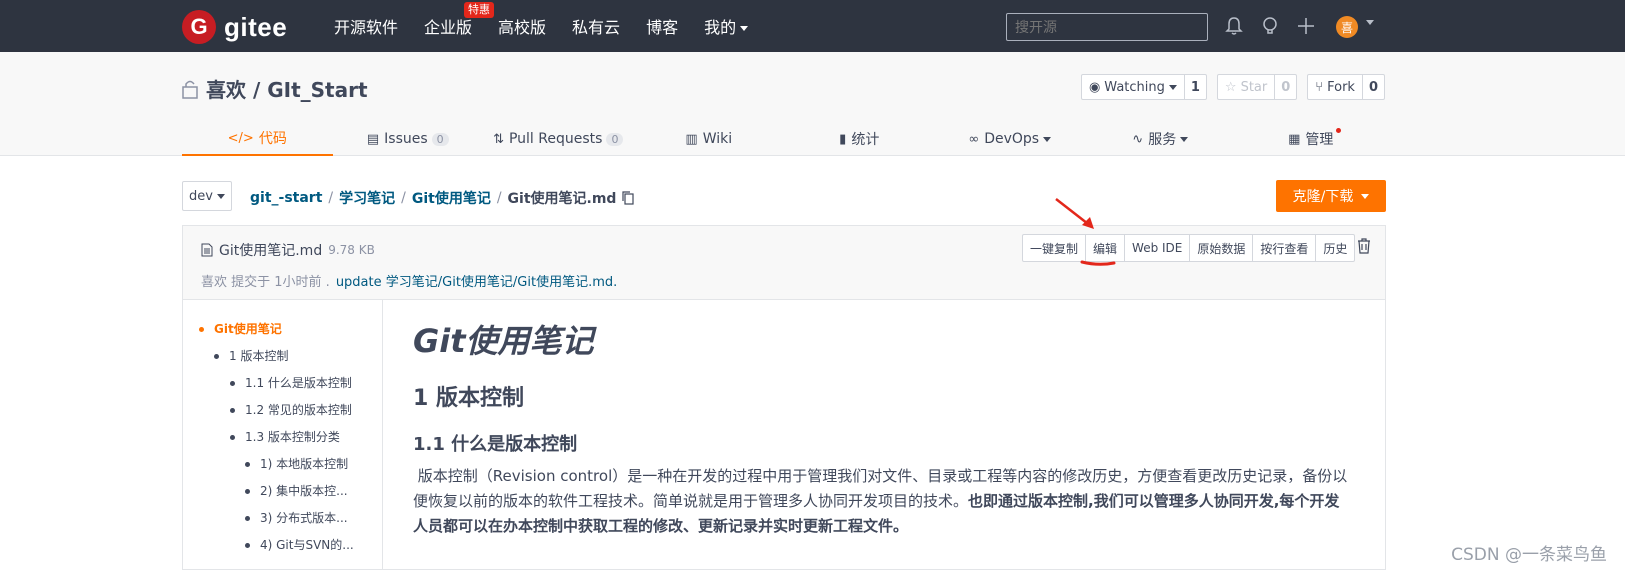 Image resolution: width=1625 pixels, height=570 pixels. I want to click on gitee-logo: G gitee, so click(234, 27).